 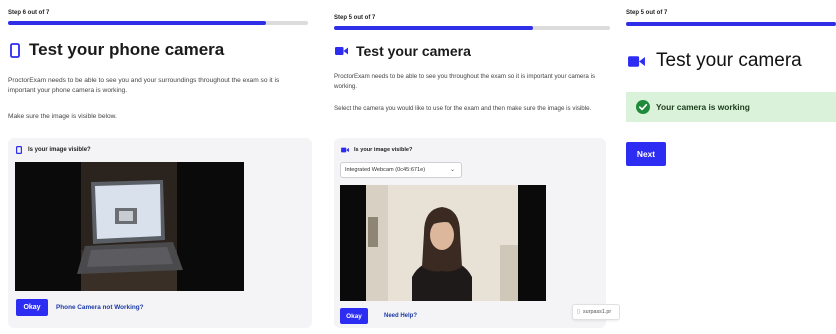 I want to click on camera-select-value: Integrated Webcam (0c45:671e), so click(x=385, y=170).